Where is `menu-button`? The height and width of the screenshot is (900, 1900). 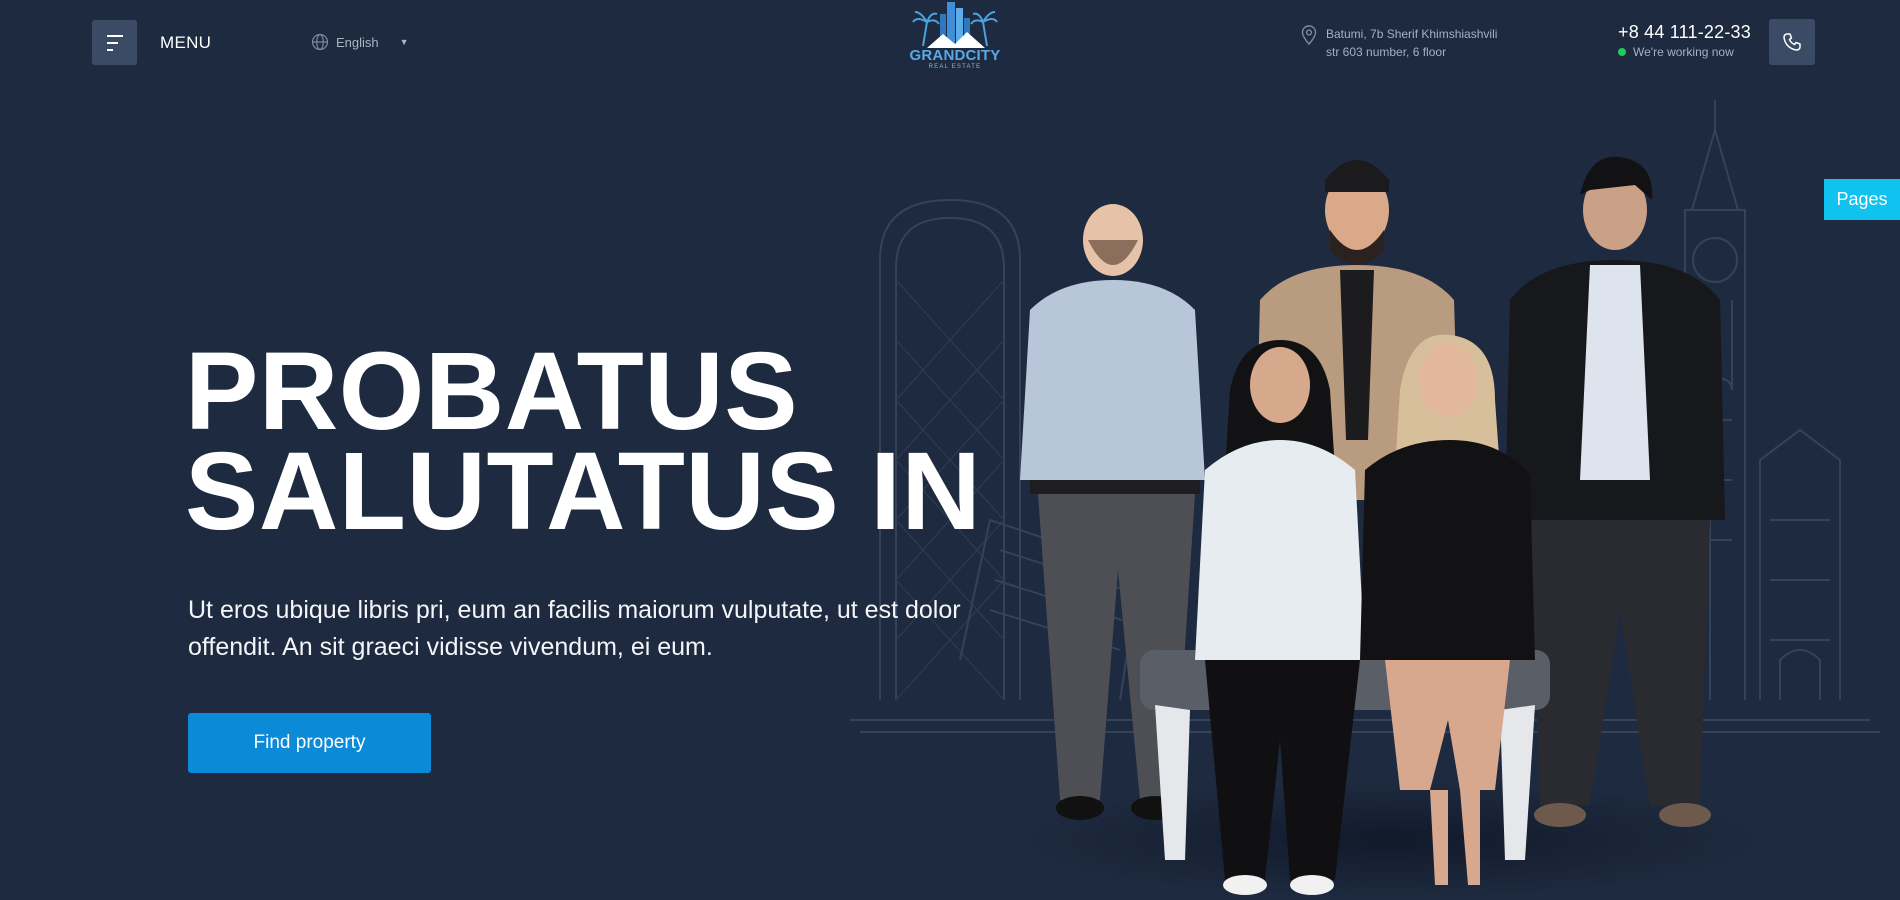 menu-button is located at coordinates (114, 42).